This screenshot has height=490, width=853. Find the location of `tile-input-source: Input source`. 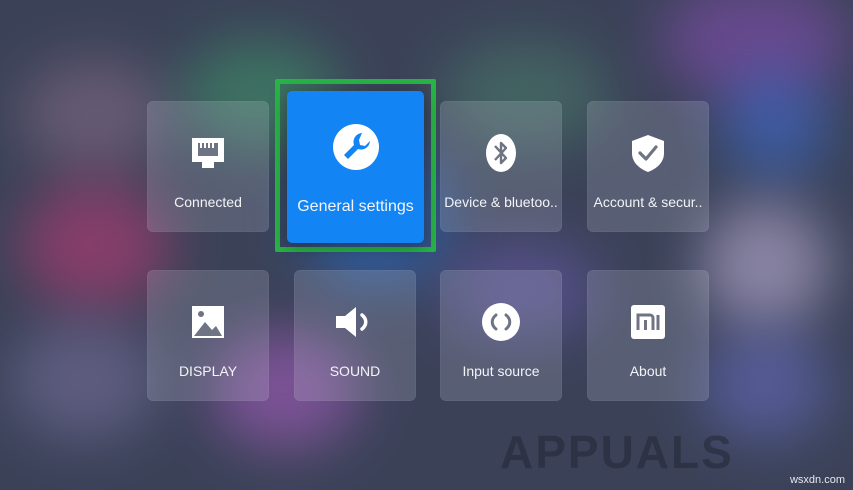

tile-input-source: Input source is located at coordinates (501, 335).